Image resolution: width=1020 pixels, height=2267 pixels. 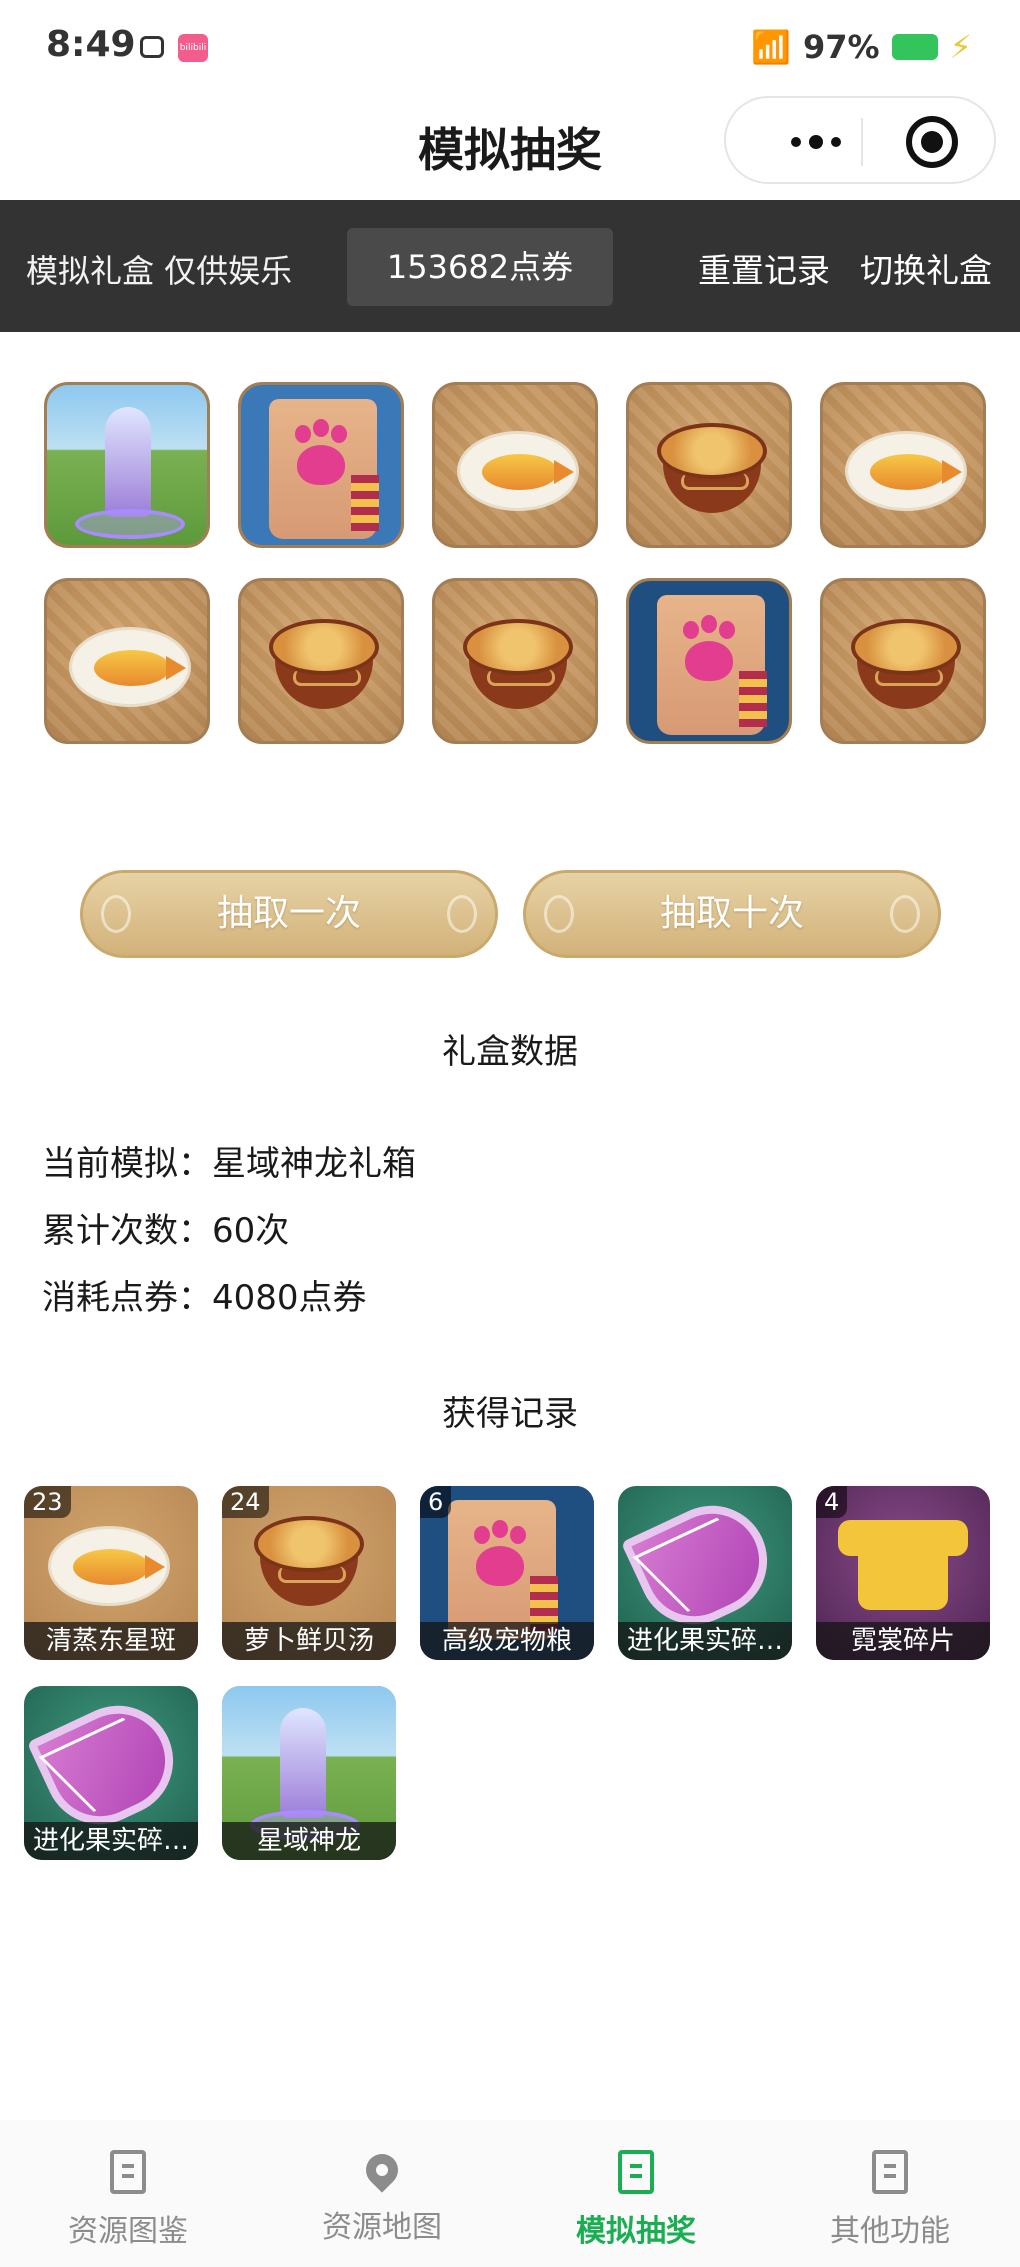 I want to click on tab-other-features: 其他功能, so click(x=890, y=2200).